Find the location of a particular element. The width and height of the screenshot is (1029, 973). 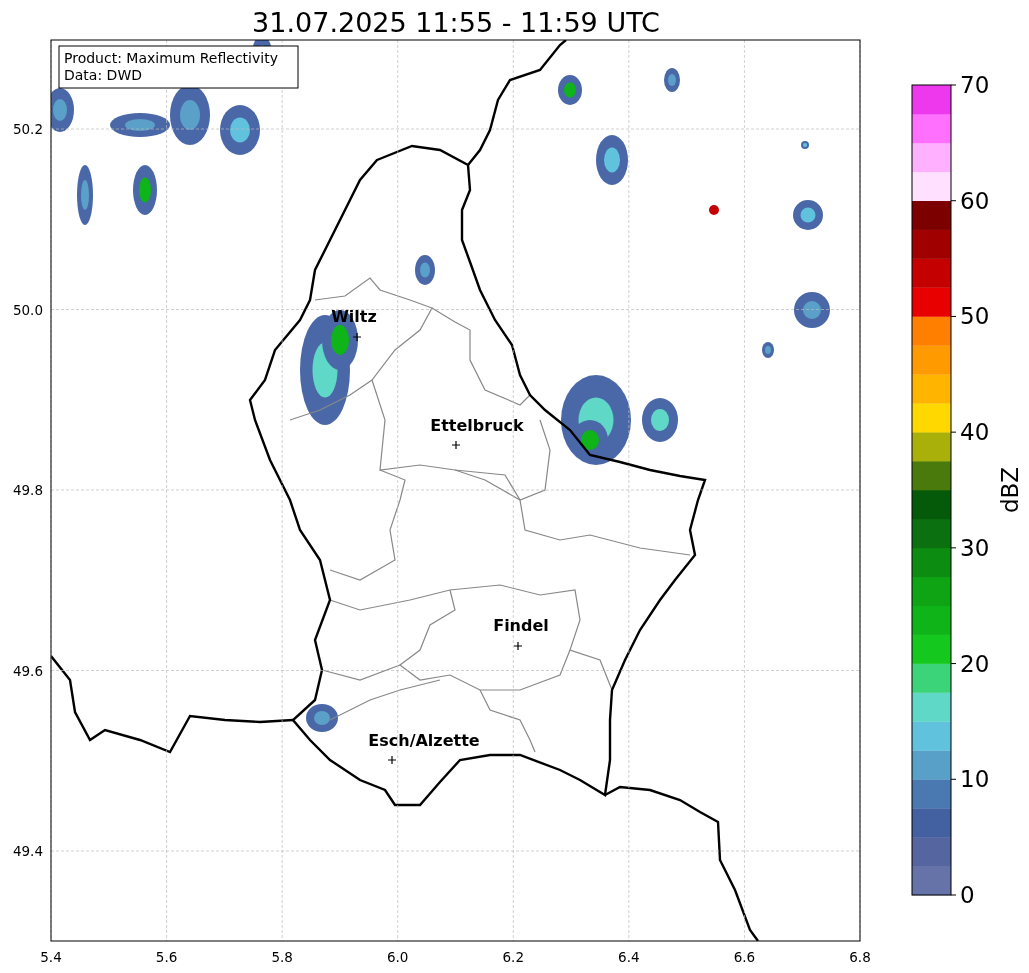

tick-label: 6.0 is located at coordinates (397, 957).